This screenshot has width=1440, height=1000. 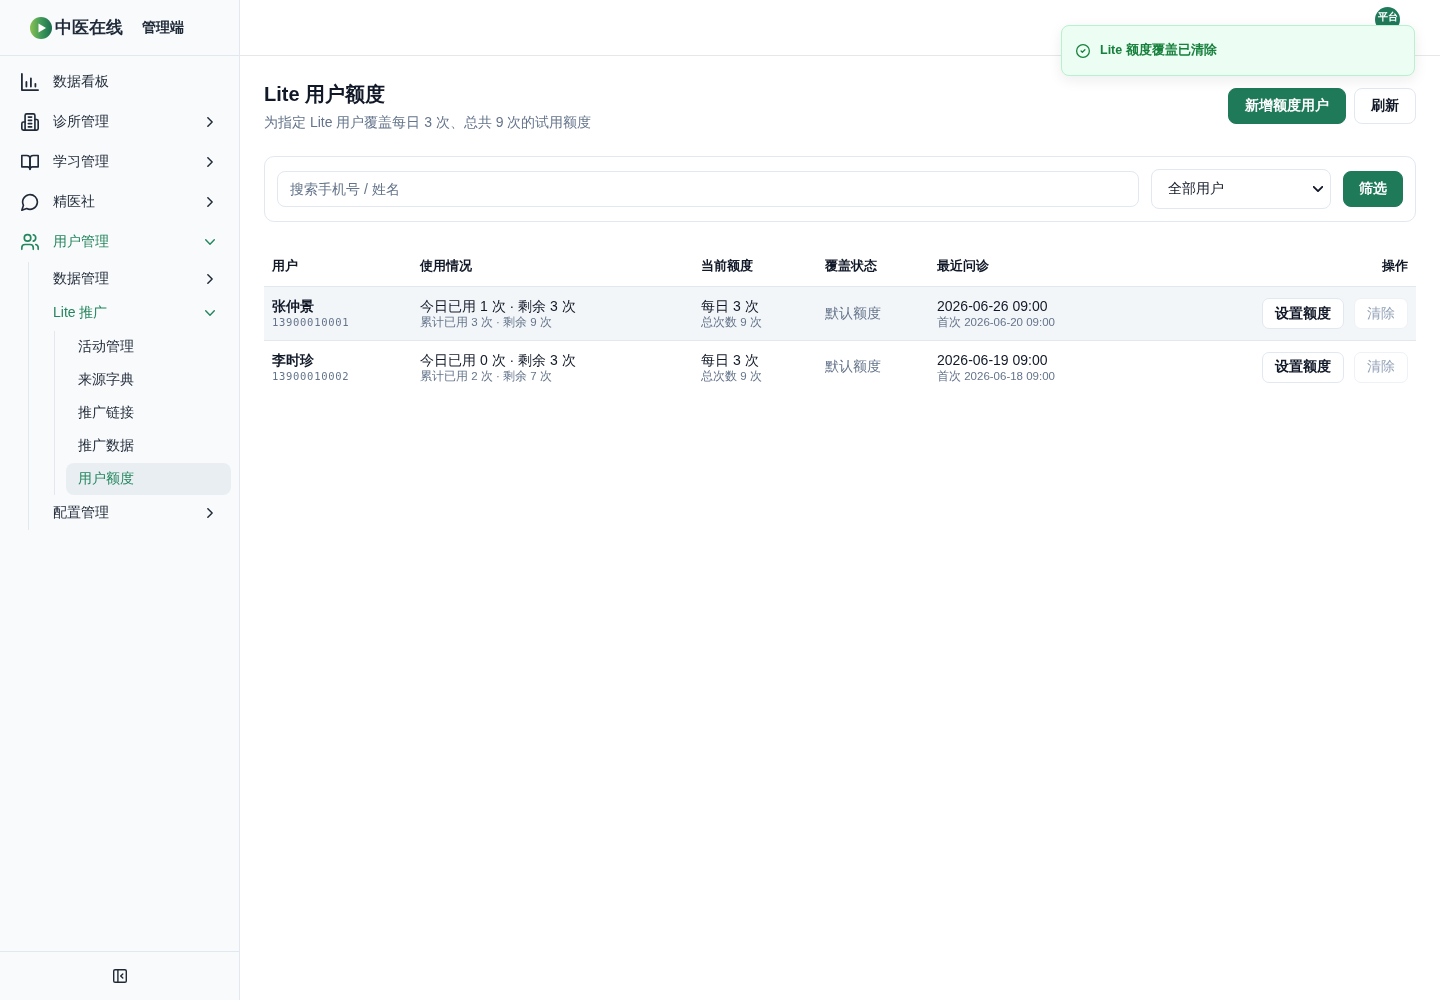 What do you see at coordinates (30, 162) in the screenshot?
I see `open-book-icon` at bounding box center [30, 162].